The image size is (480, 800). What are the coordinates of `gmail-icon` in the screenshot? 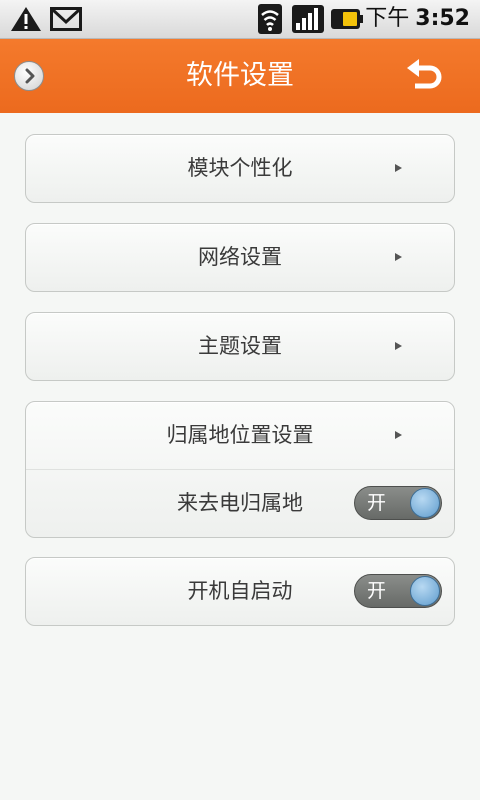 It's located at (66, 21).